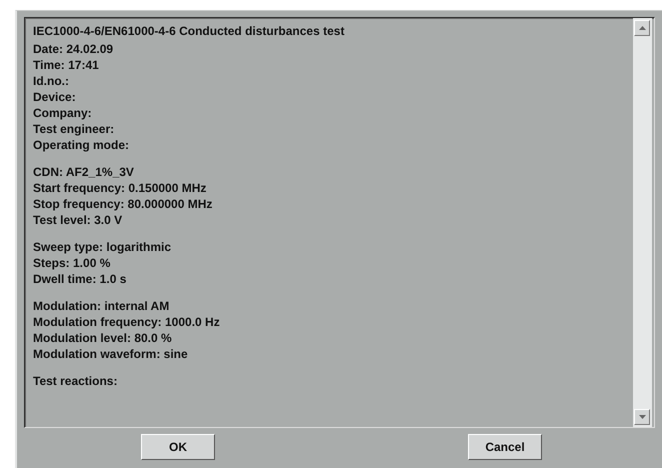 This screenshot has width=662, height=468. What do you see at coordinates (83, 172) in the screenshot?
I see `report-line: CDN: AF2_1%_3V` at bounding box center [83, 172].